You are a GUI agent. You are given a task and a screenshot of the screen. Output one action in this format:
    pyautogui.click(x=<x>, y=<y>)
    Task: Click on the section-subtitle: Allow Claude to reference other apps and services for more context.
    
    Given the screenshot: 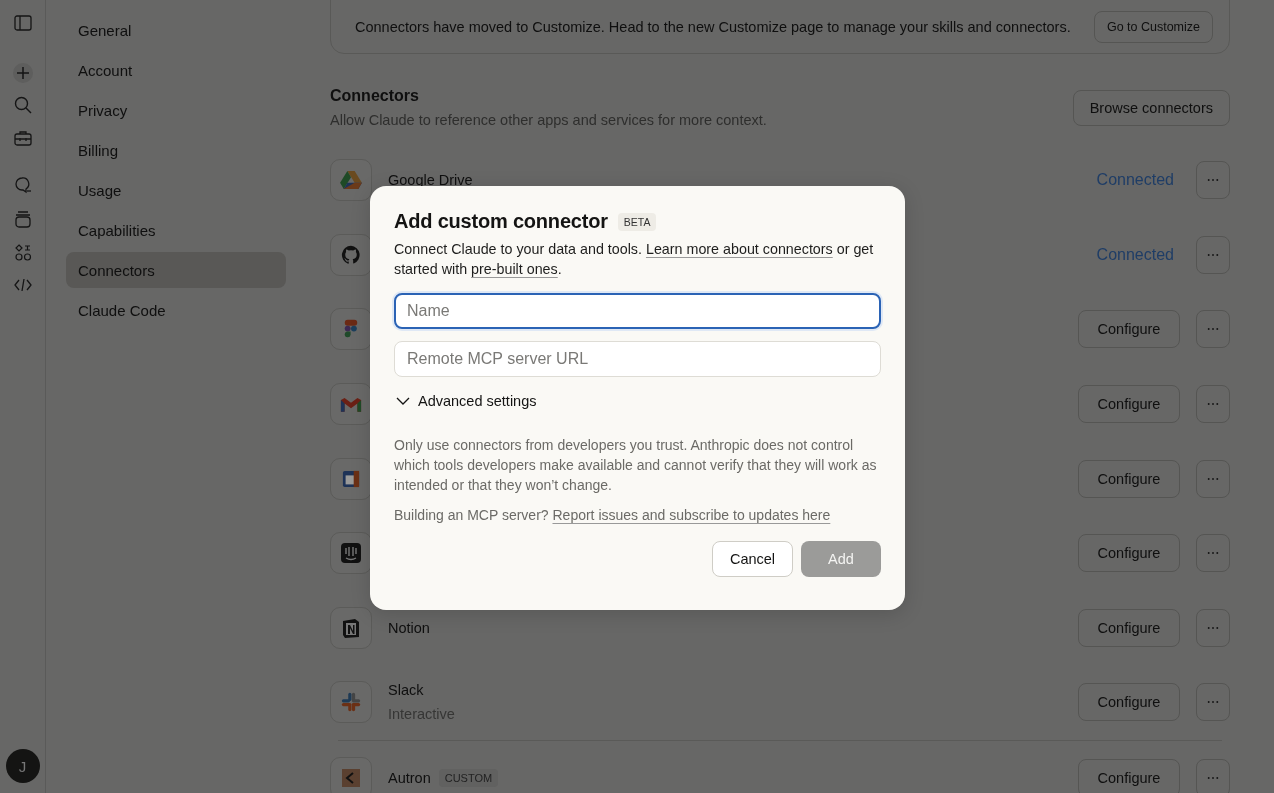 What is the action you would take?
    pyautogui.click(x=548, y=120)
    